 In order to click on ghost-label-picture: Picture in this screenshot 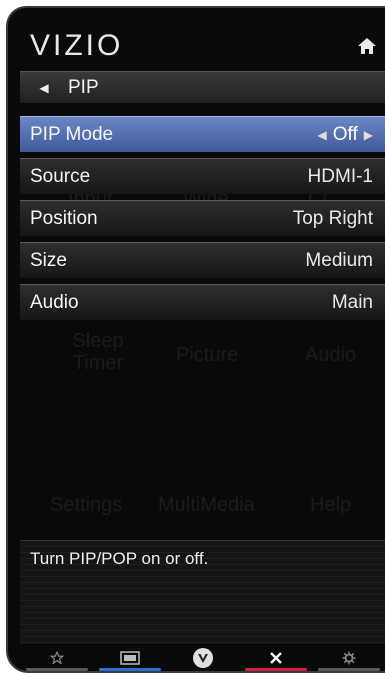, I will do `click(207, 355)`.